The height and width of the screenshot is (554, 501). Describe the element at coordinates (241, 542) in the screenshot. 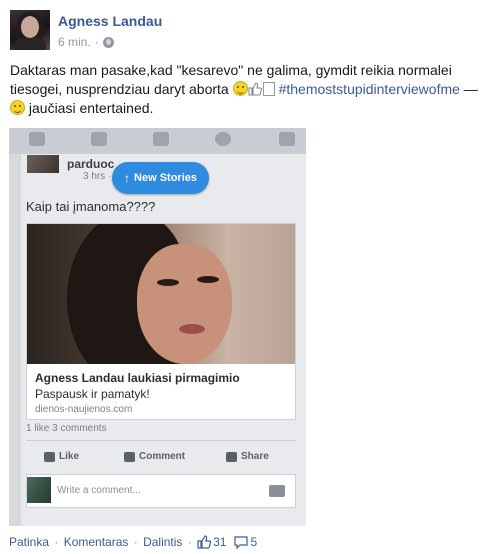

I see `comment-bubble-icon` at that location.